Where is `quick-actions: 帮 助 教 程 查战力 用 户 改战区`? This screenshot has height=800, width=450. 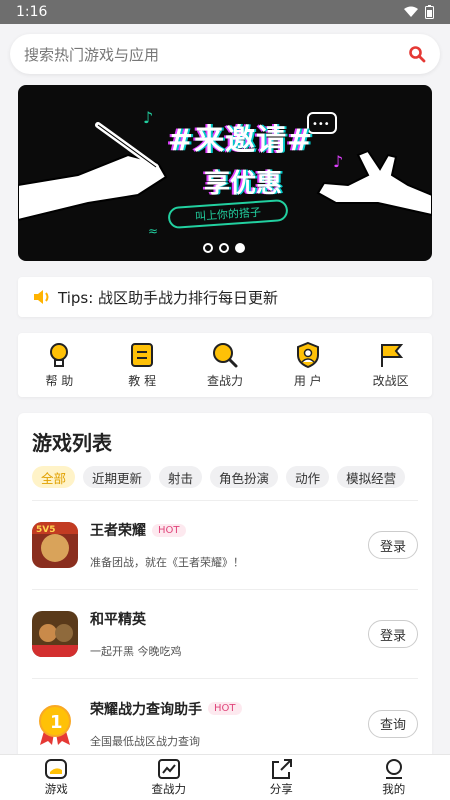
quick-actions: 帮 助 教 程 查战力 用 户 改战区 is located at coordinates (225, 365).